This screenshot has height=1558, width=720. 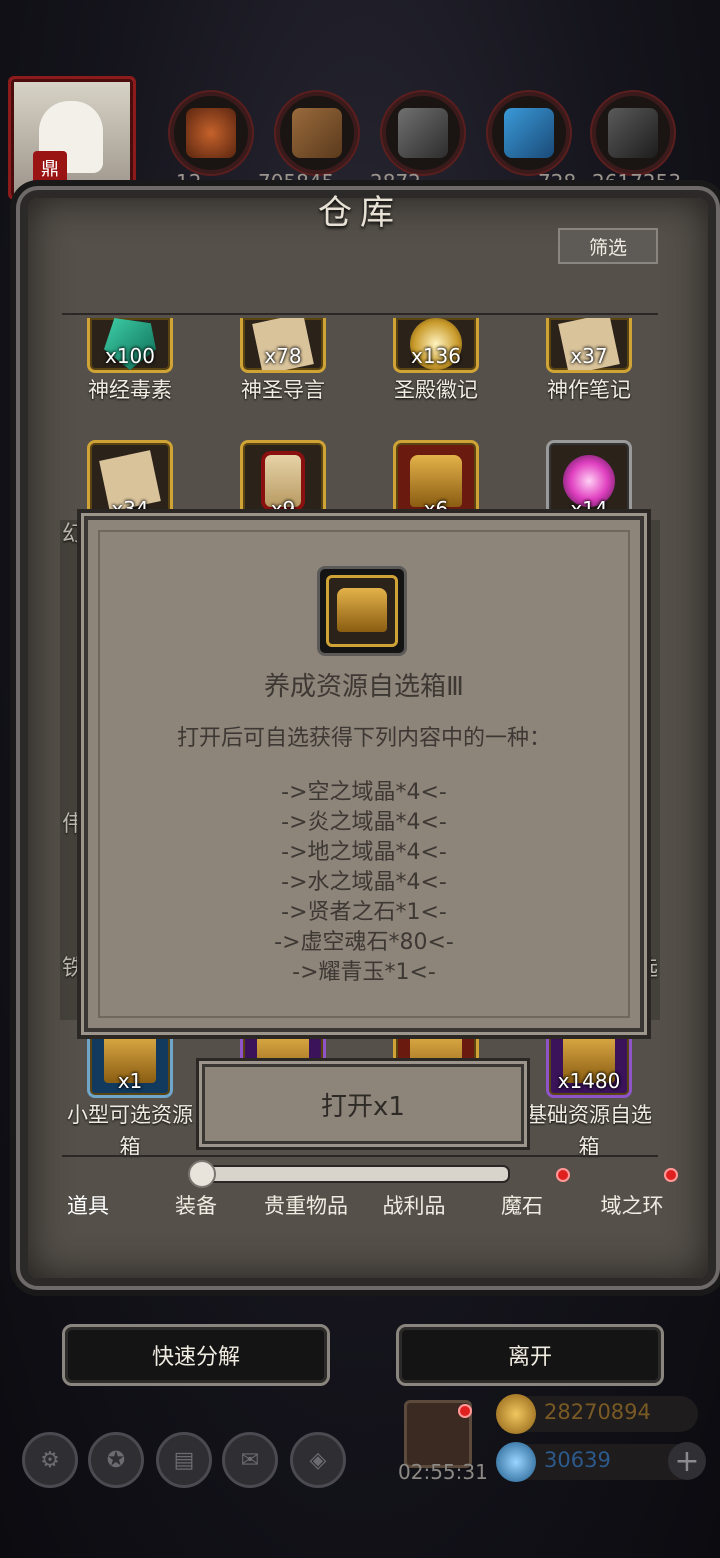 What do you see at coordinates (516, 1462) in the screenshot?
I see `gem-icon` at bounding box center [516, 1462].